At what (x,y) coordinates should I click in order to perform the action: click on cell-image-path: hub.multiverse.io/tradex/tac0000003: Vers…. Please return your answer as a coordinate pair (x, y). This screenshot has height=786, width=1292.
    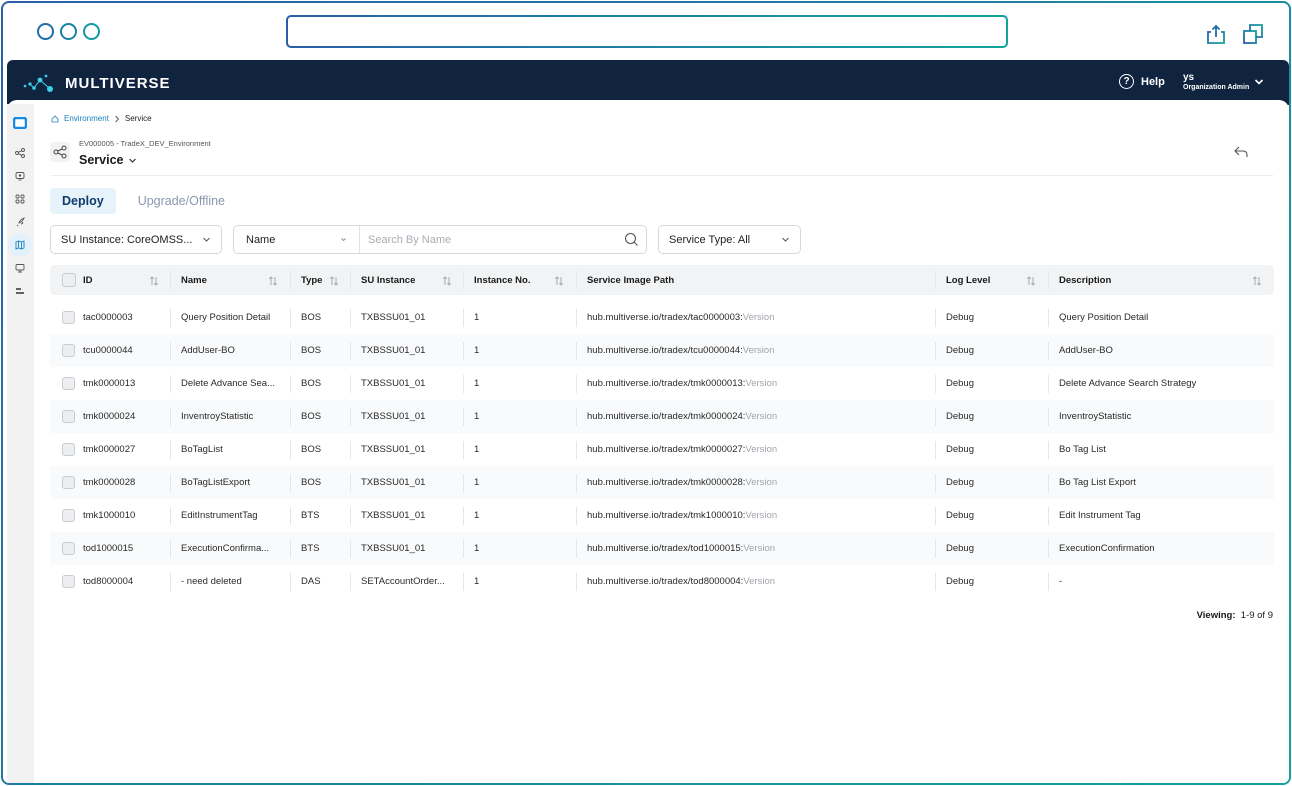
    Looking at the image, I should click on (680, 317).